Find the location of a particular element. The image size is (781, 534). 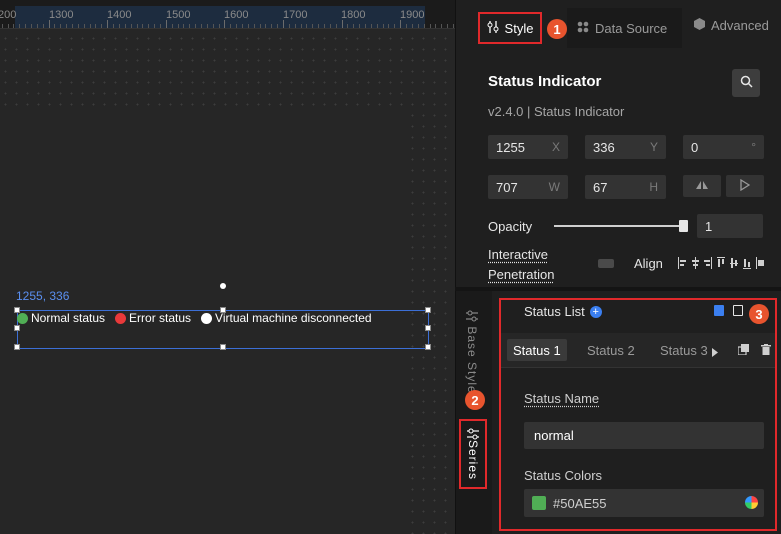

style-sliders-icon is located at coordinates (493, 28).